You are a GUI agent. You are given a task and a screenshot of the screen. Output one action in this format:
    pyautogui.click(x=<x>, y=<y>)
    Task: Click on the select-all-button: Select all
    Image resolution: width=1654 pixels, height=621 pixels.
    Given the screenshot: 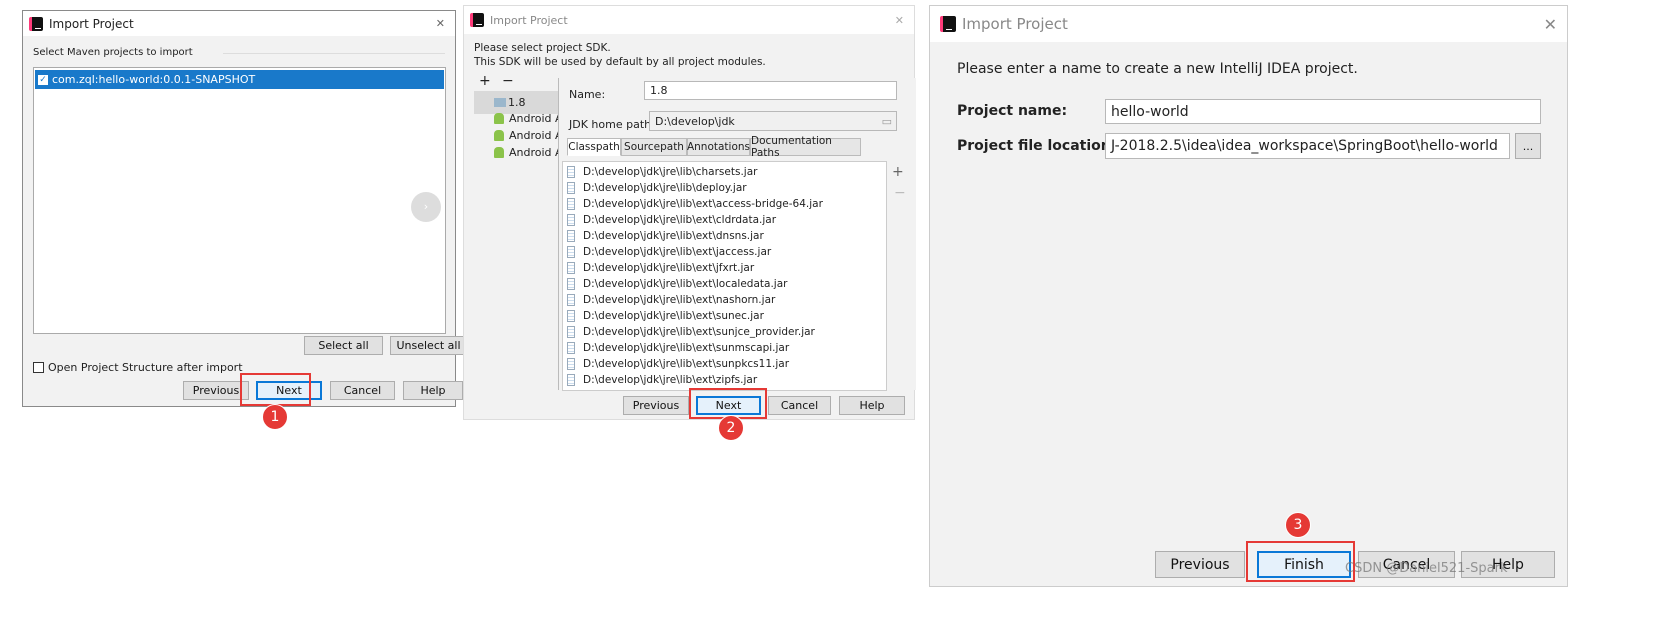 What is the action you would take?
    pyautogui.click(x=343, y=345)
    